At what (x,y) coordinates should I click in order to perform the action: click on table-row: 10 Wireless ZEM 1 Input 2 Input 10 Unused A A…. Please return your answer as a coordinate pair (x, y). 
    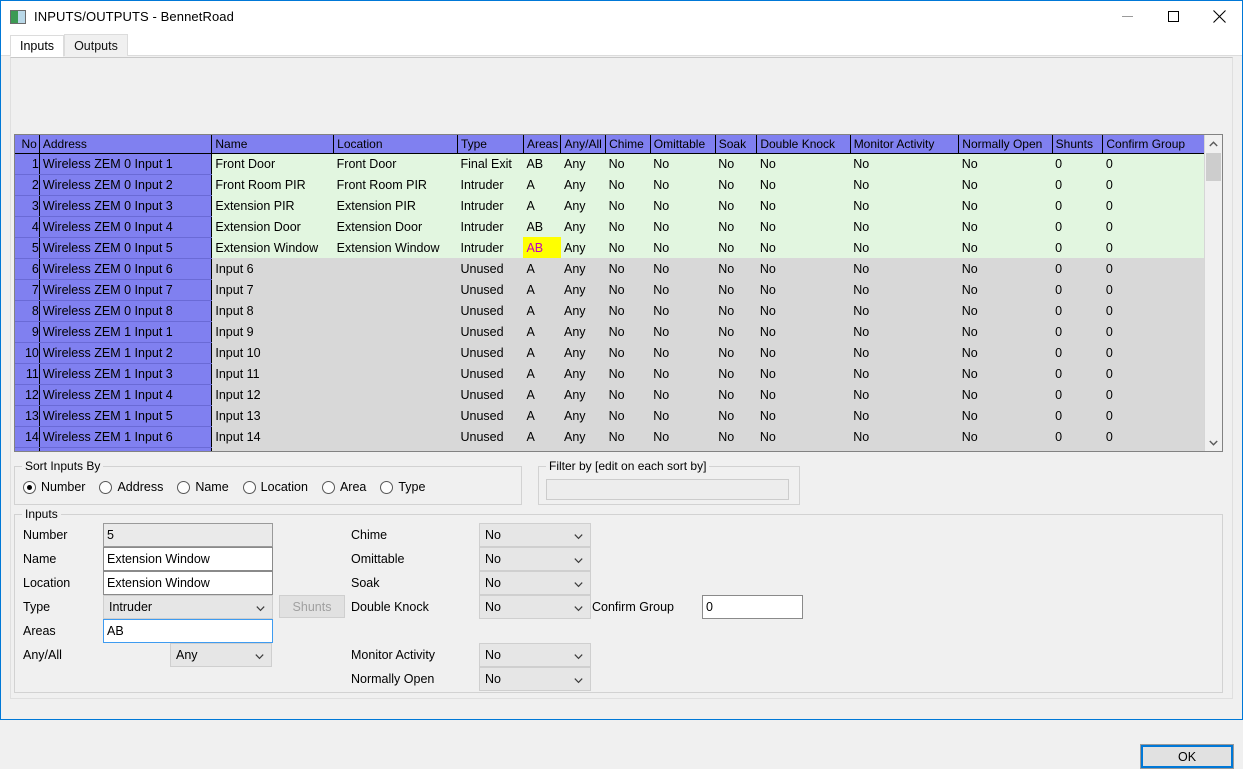
    Looking at the image, I should click on (609, 353).